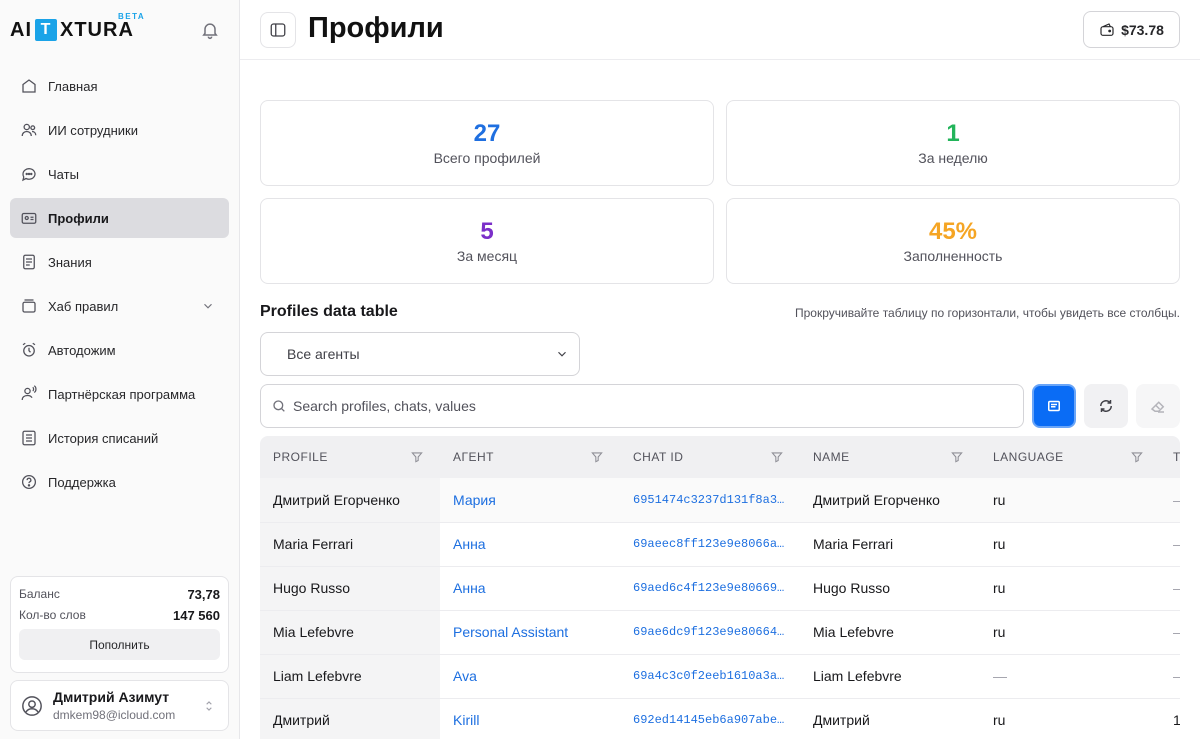 Image resolution: width=1200 pixels, height=739 pixels. Describe the element at coordinates (119, 218) in the screenshot. I see `sidebar-item-profiles: Профили` at that location.